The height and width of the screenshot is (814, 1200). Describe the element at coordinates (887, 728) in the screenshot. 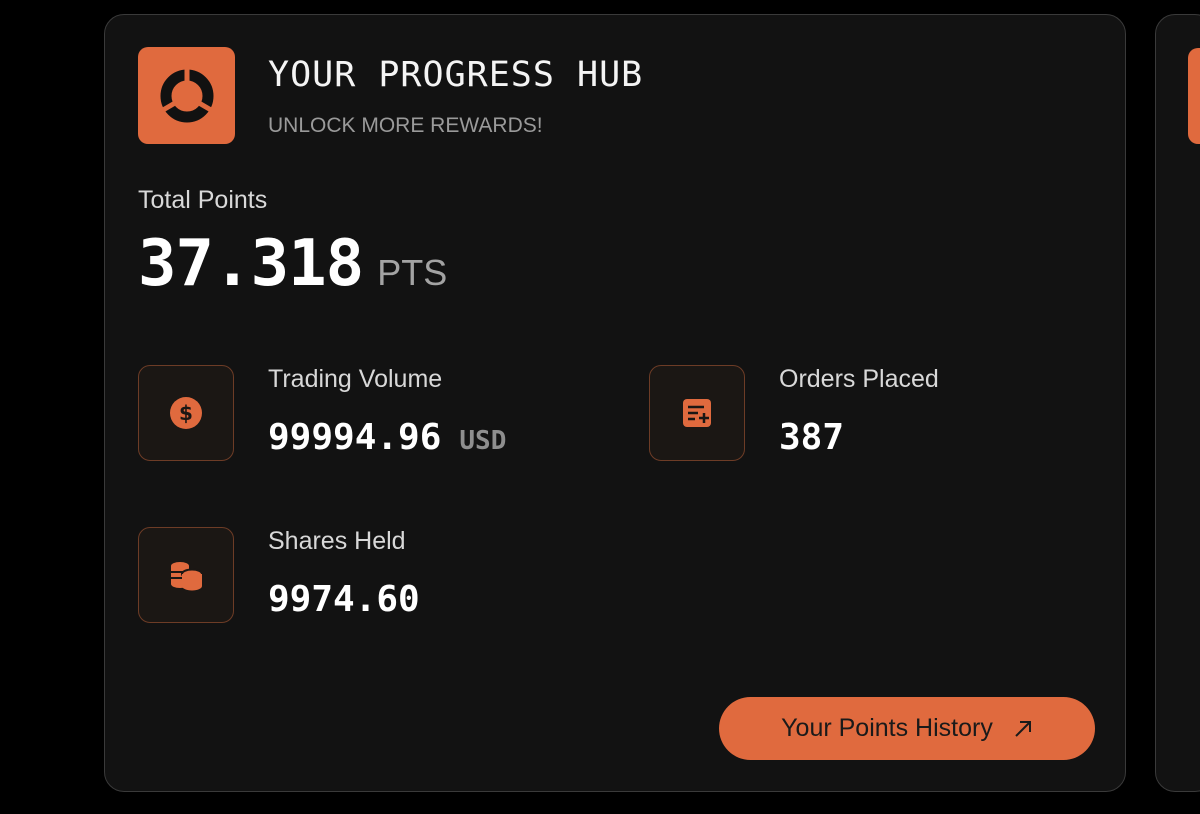

I see `points-history-label: Your Points History` at that location.